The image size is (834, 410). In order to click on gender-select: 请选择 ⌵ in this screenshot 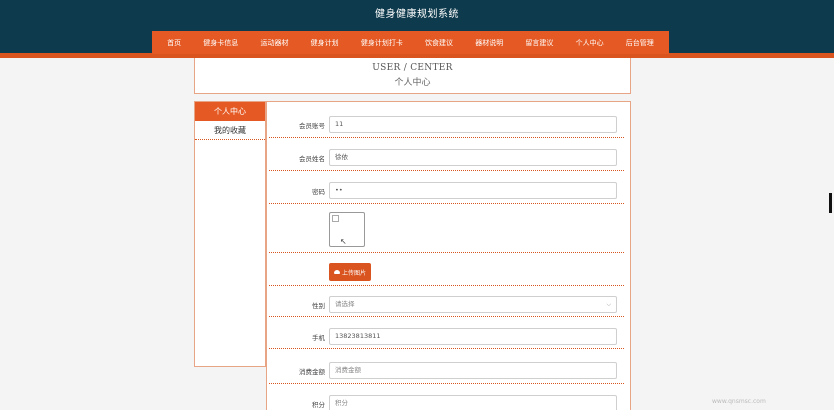, I will do `click(473, 304)`.